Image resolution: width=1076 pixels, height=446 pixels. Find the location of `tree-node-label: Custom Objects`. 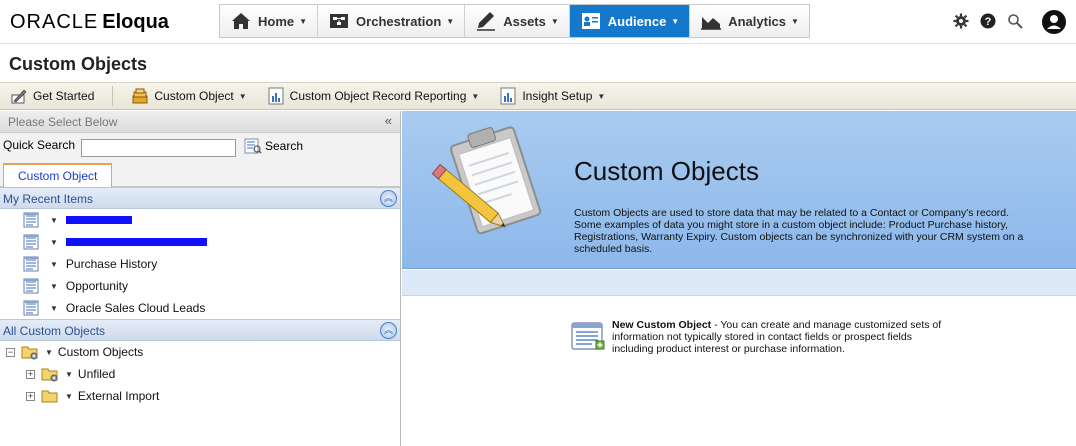

tree-node-label: Custom Objects is located at coordinates (100, 352).